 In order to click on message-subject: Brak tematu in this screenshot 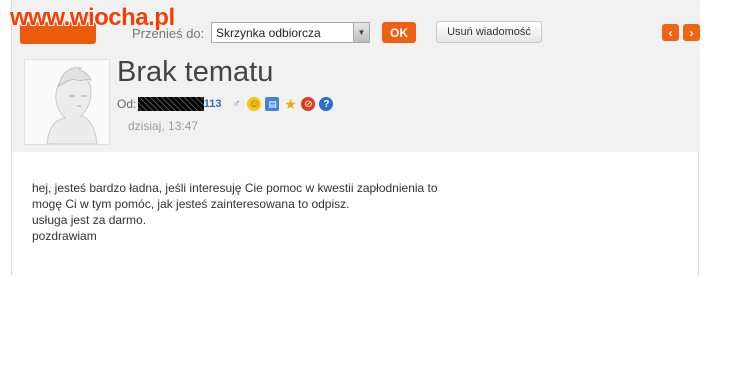, I will do `click(195, 72)`.